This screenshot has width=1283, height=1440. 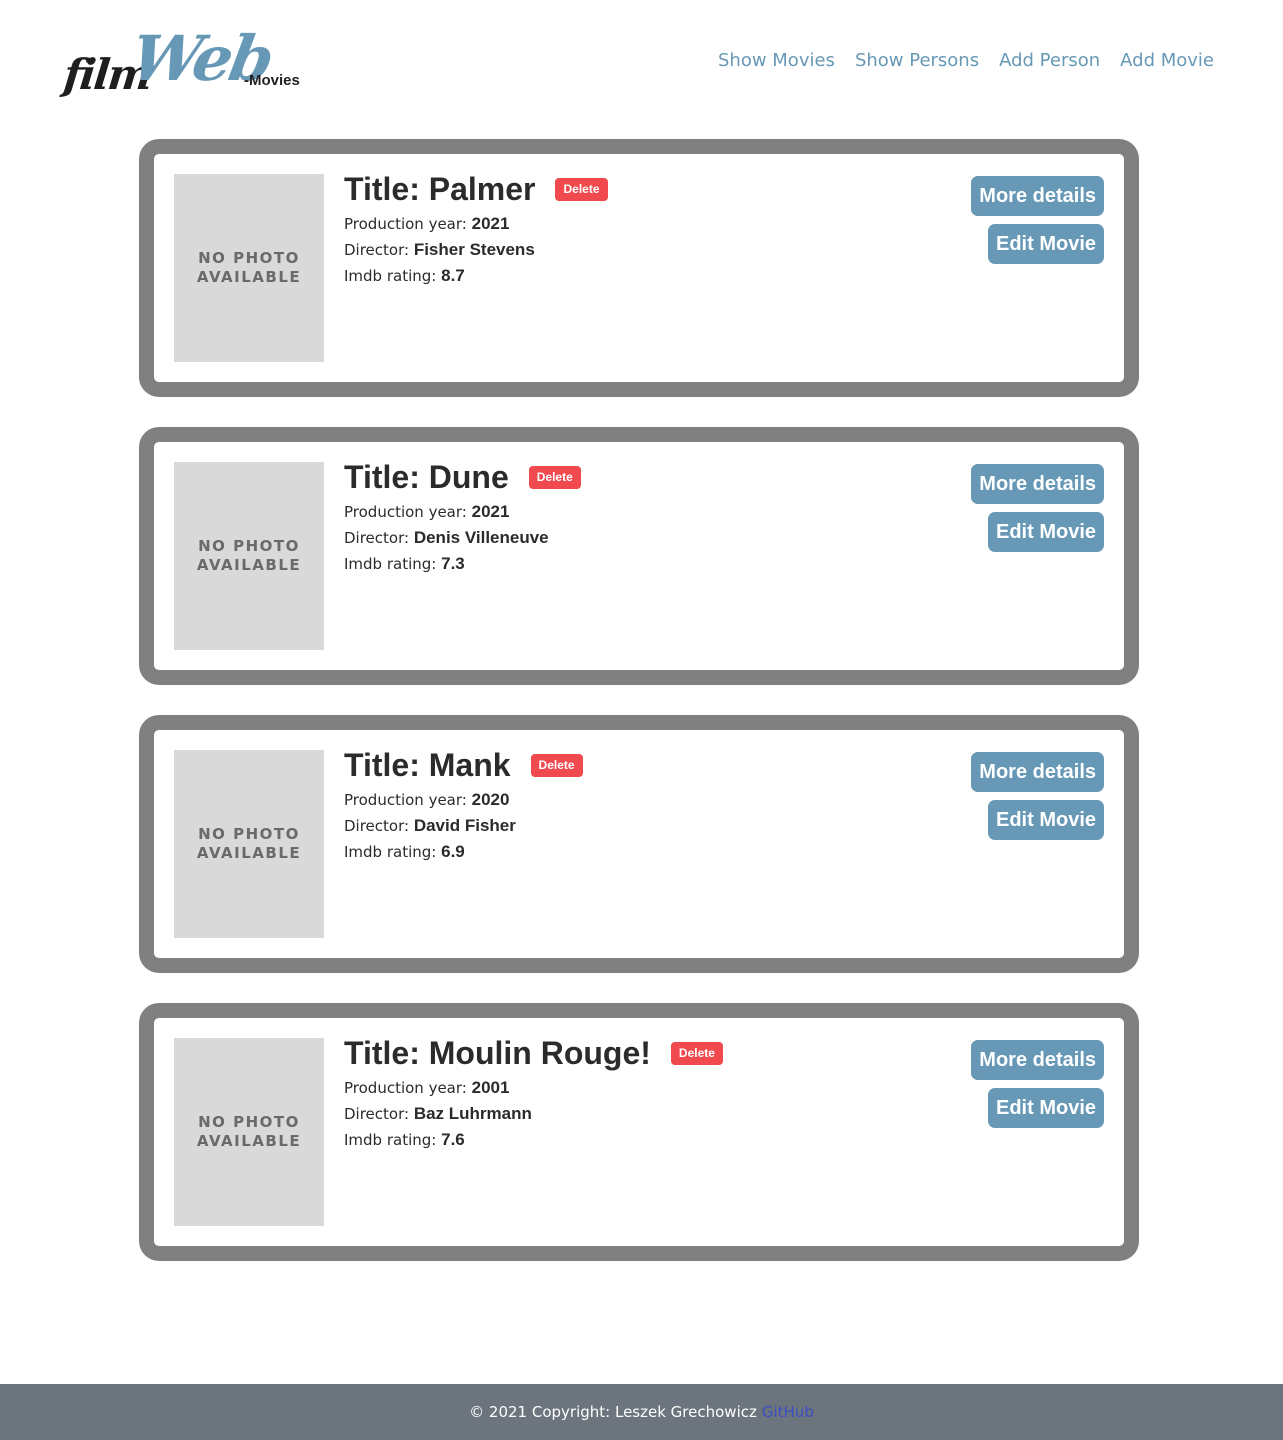 I want to click on director: Director: Baz Luhrmann, so click(x=533, y=1114).